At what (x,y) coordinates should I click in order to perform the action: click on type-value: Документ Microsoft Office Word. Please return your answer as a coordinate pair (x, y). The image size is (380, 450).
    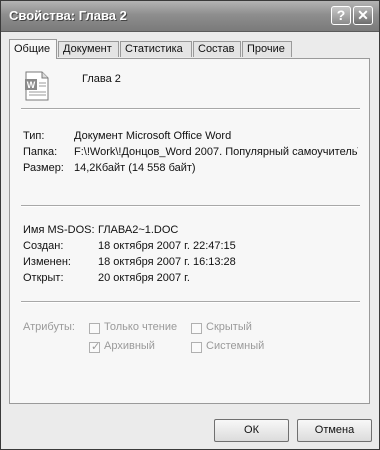
    Looking at the image, I should click on (153, 136).